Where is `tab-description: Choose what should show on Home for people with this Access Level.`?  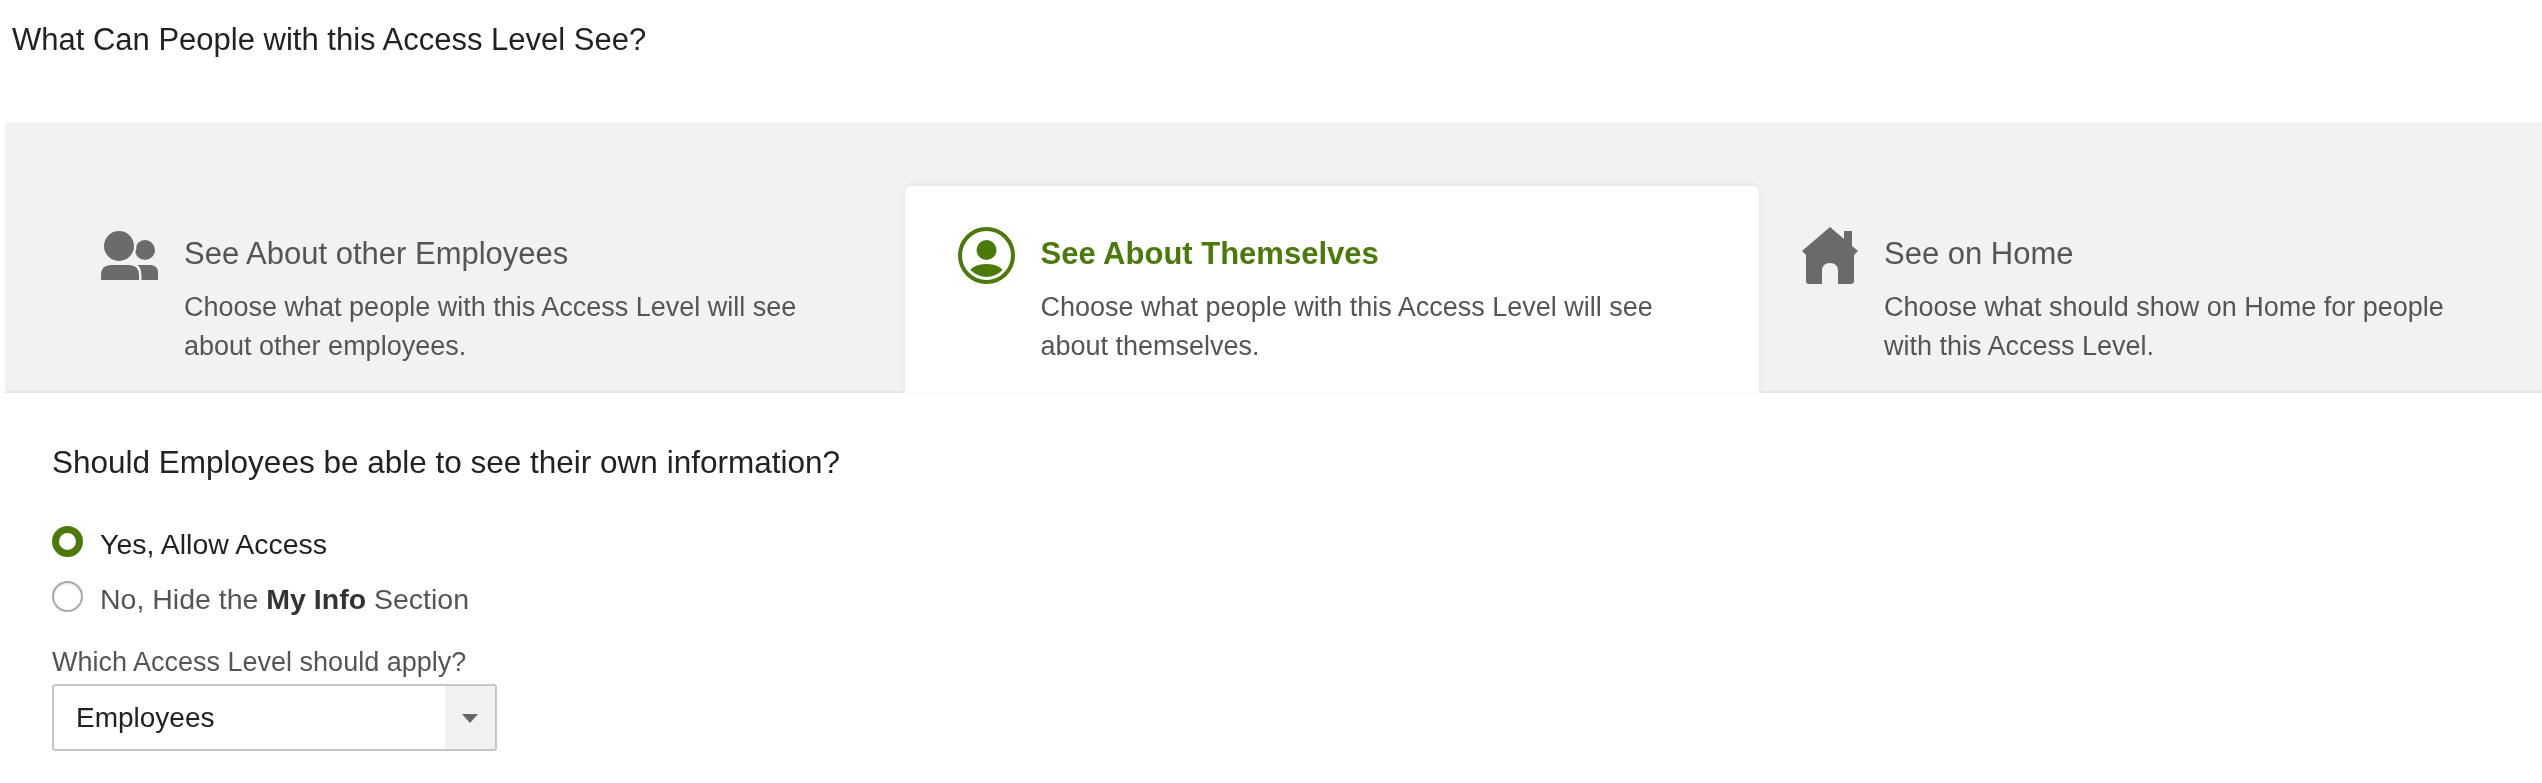
tab-description: Choose what should show on Home for people with this Access Level. is located at coordinates (2164, 327).